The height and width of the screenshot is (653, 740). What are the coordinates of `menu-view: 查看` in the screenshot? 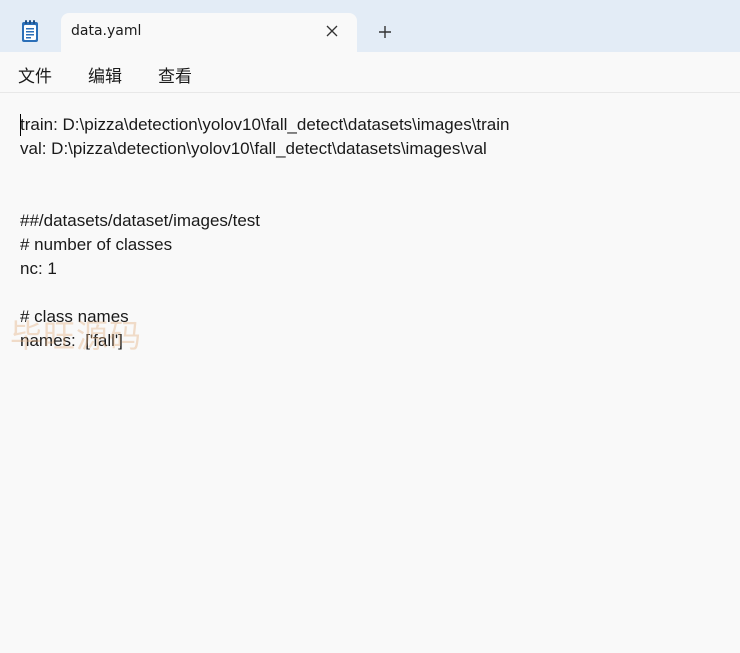 It's located at (175, 74).